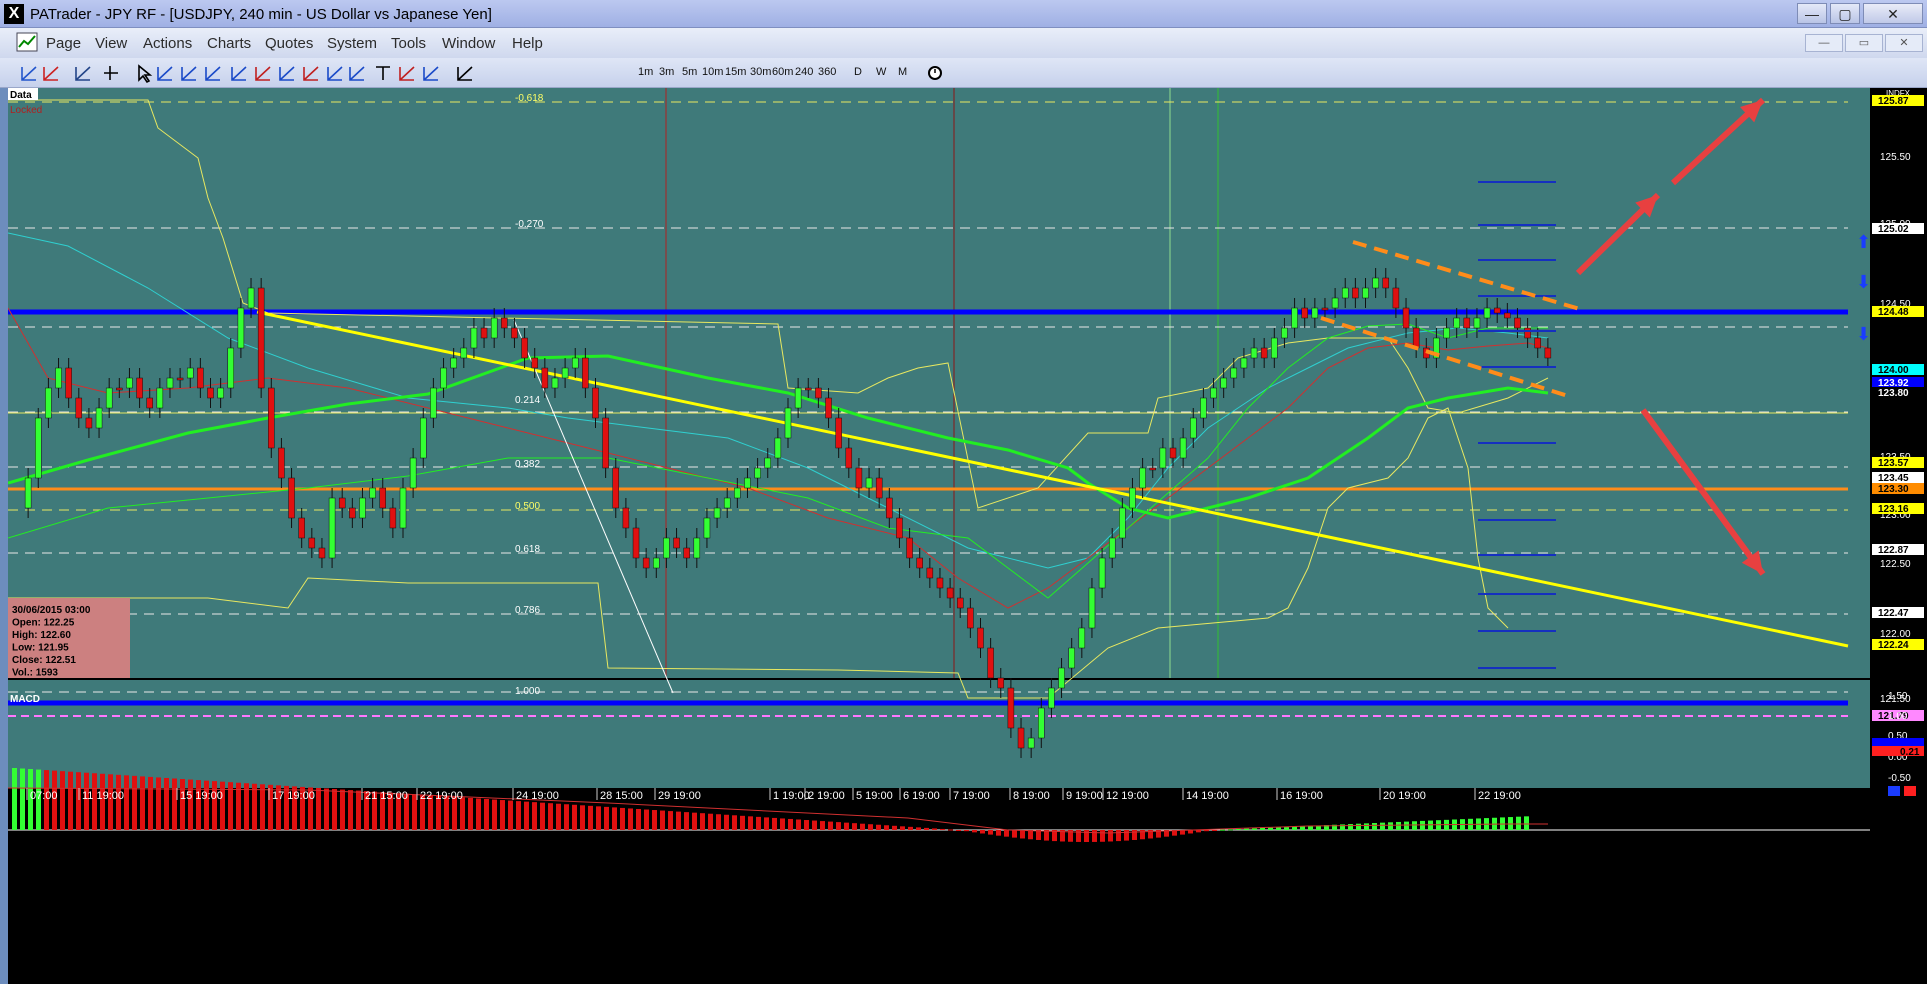 Image resolution: width=1927 pixels, height=984 pixels. Describe the element at coordinates (1894, 791) in the screenshot. I see `scroll-left-button` at that location.